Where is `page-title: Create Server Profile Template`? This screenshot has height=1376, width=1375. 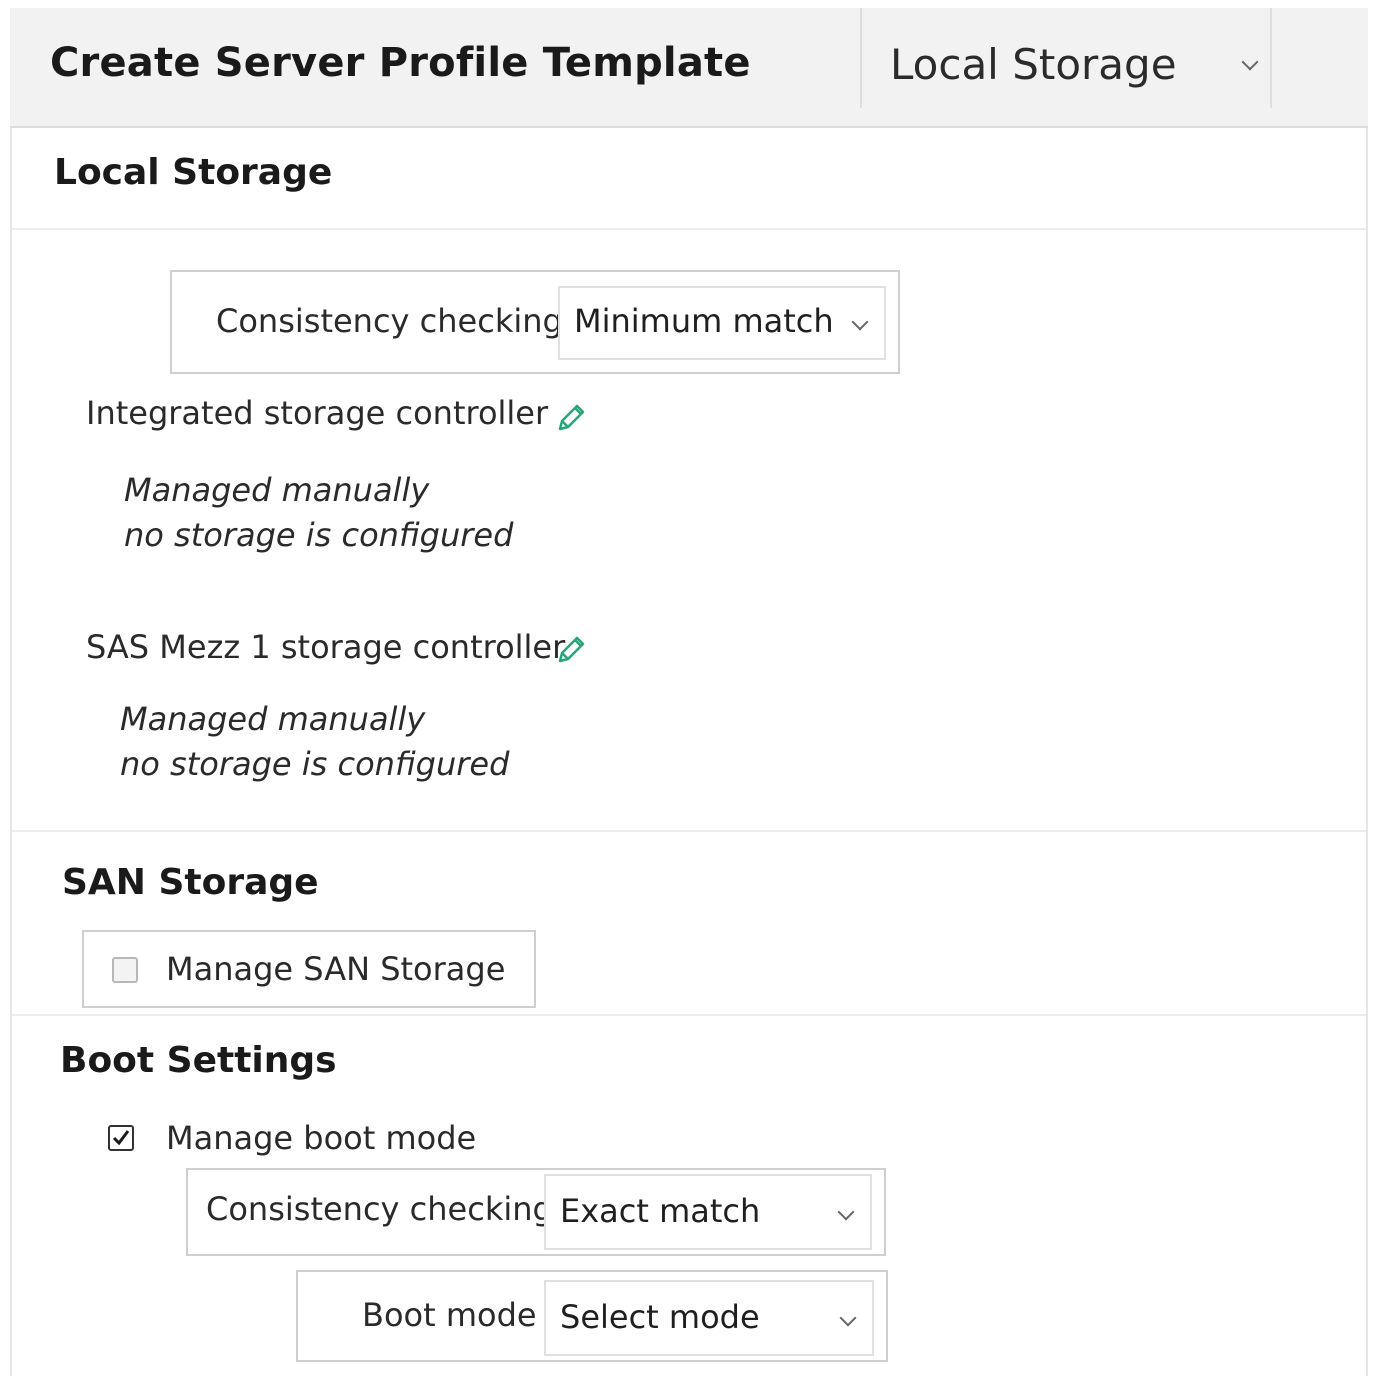 page-title: Create Server Profile Template is located at coordinates (400, 63).